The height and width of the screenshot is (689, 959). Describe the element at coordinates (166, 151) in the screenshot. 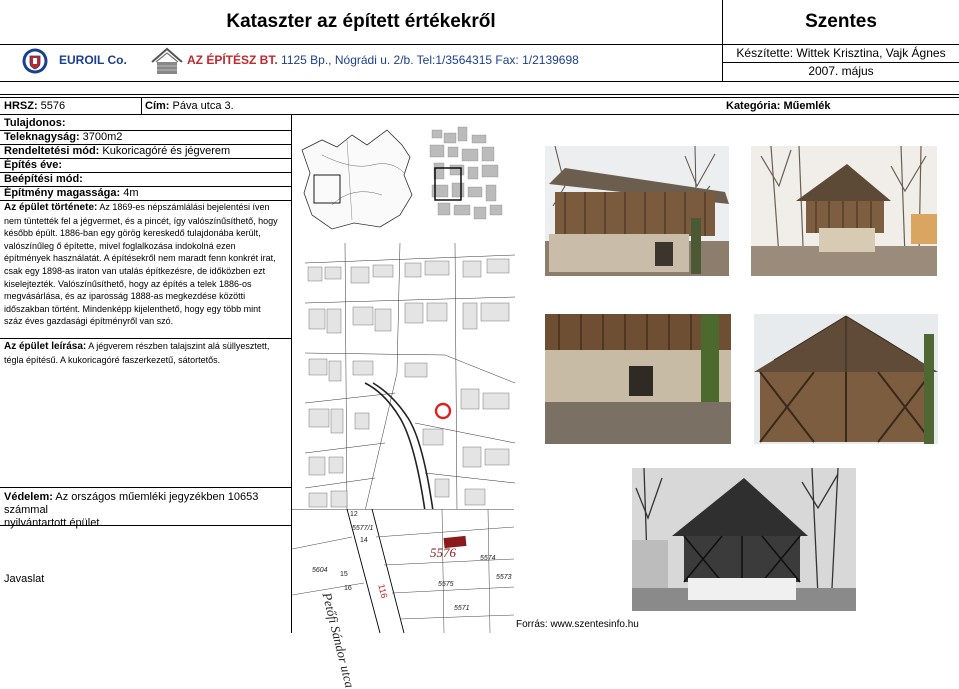

I see `function-value: Kukoricagóré és jégverem` at that location.